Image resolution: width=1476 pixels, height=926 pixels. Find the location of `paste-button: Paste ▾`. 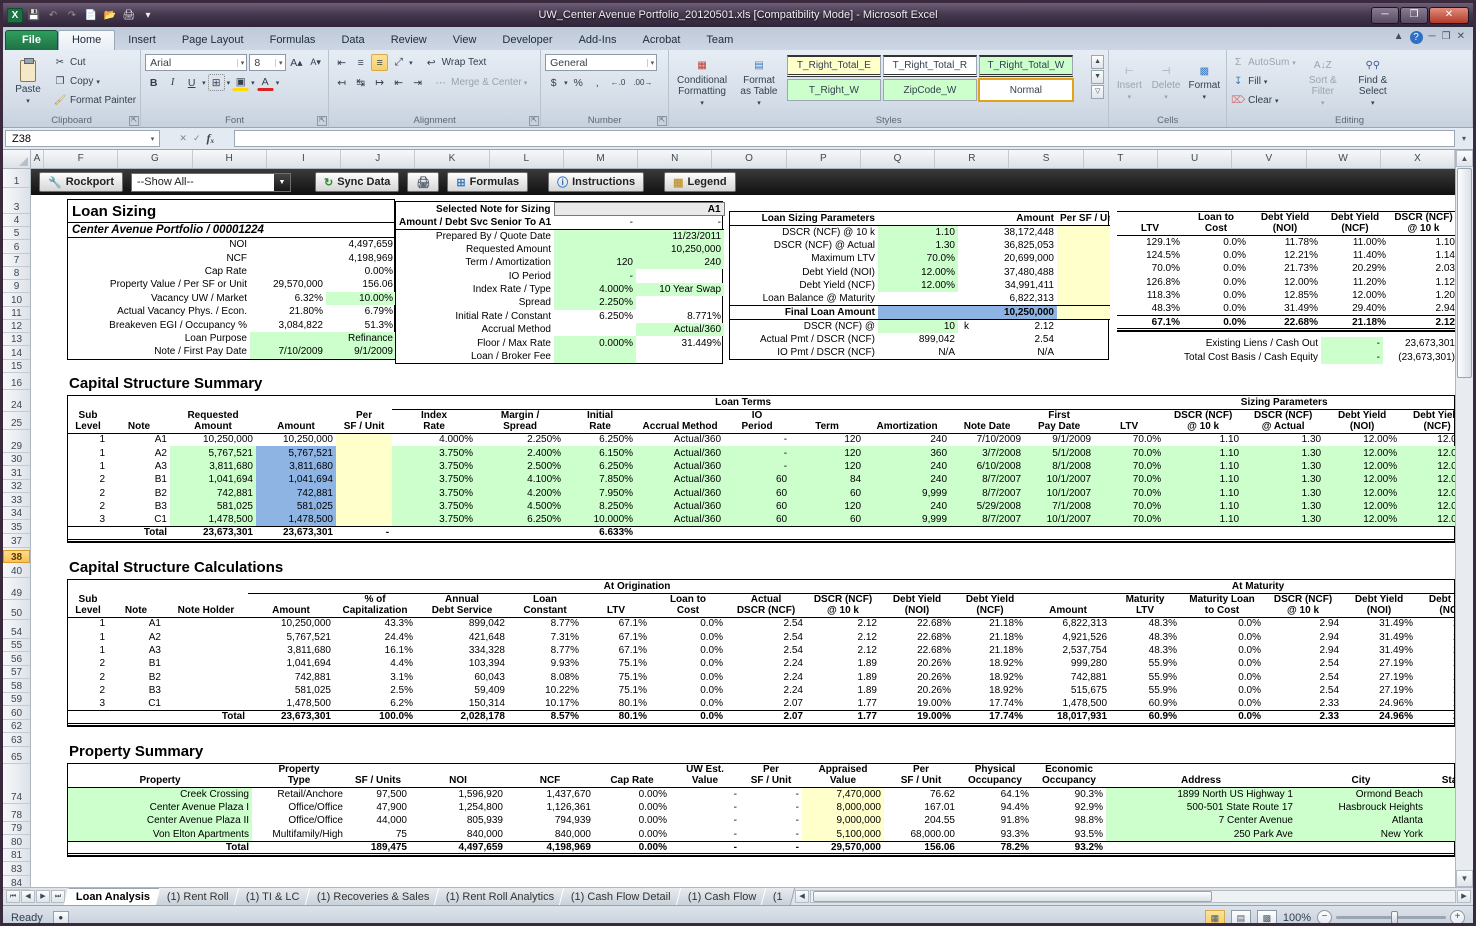

paste-button: Paste ▾ is located at coordinates (28, 82).